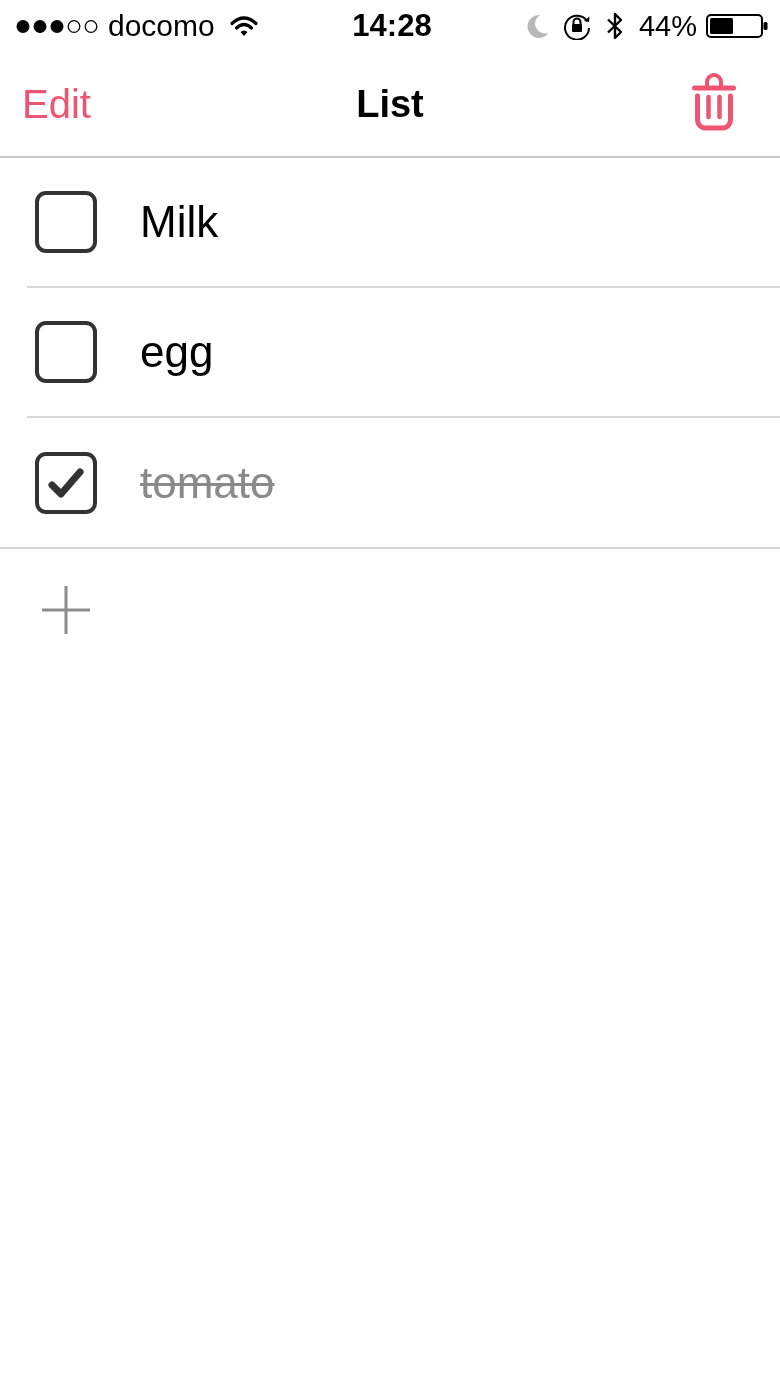 Image resolution: width=780 pixels, height=1387 pixels. Describe the element at coordinates (390, 104) in the screenshot. I see `nav-title: List` at that location.